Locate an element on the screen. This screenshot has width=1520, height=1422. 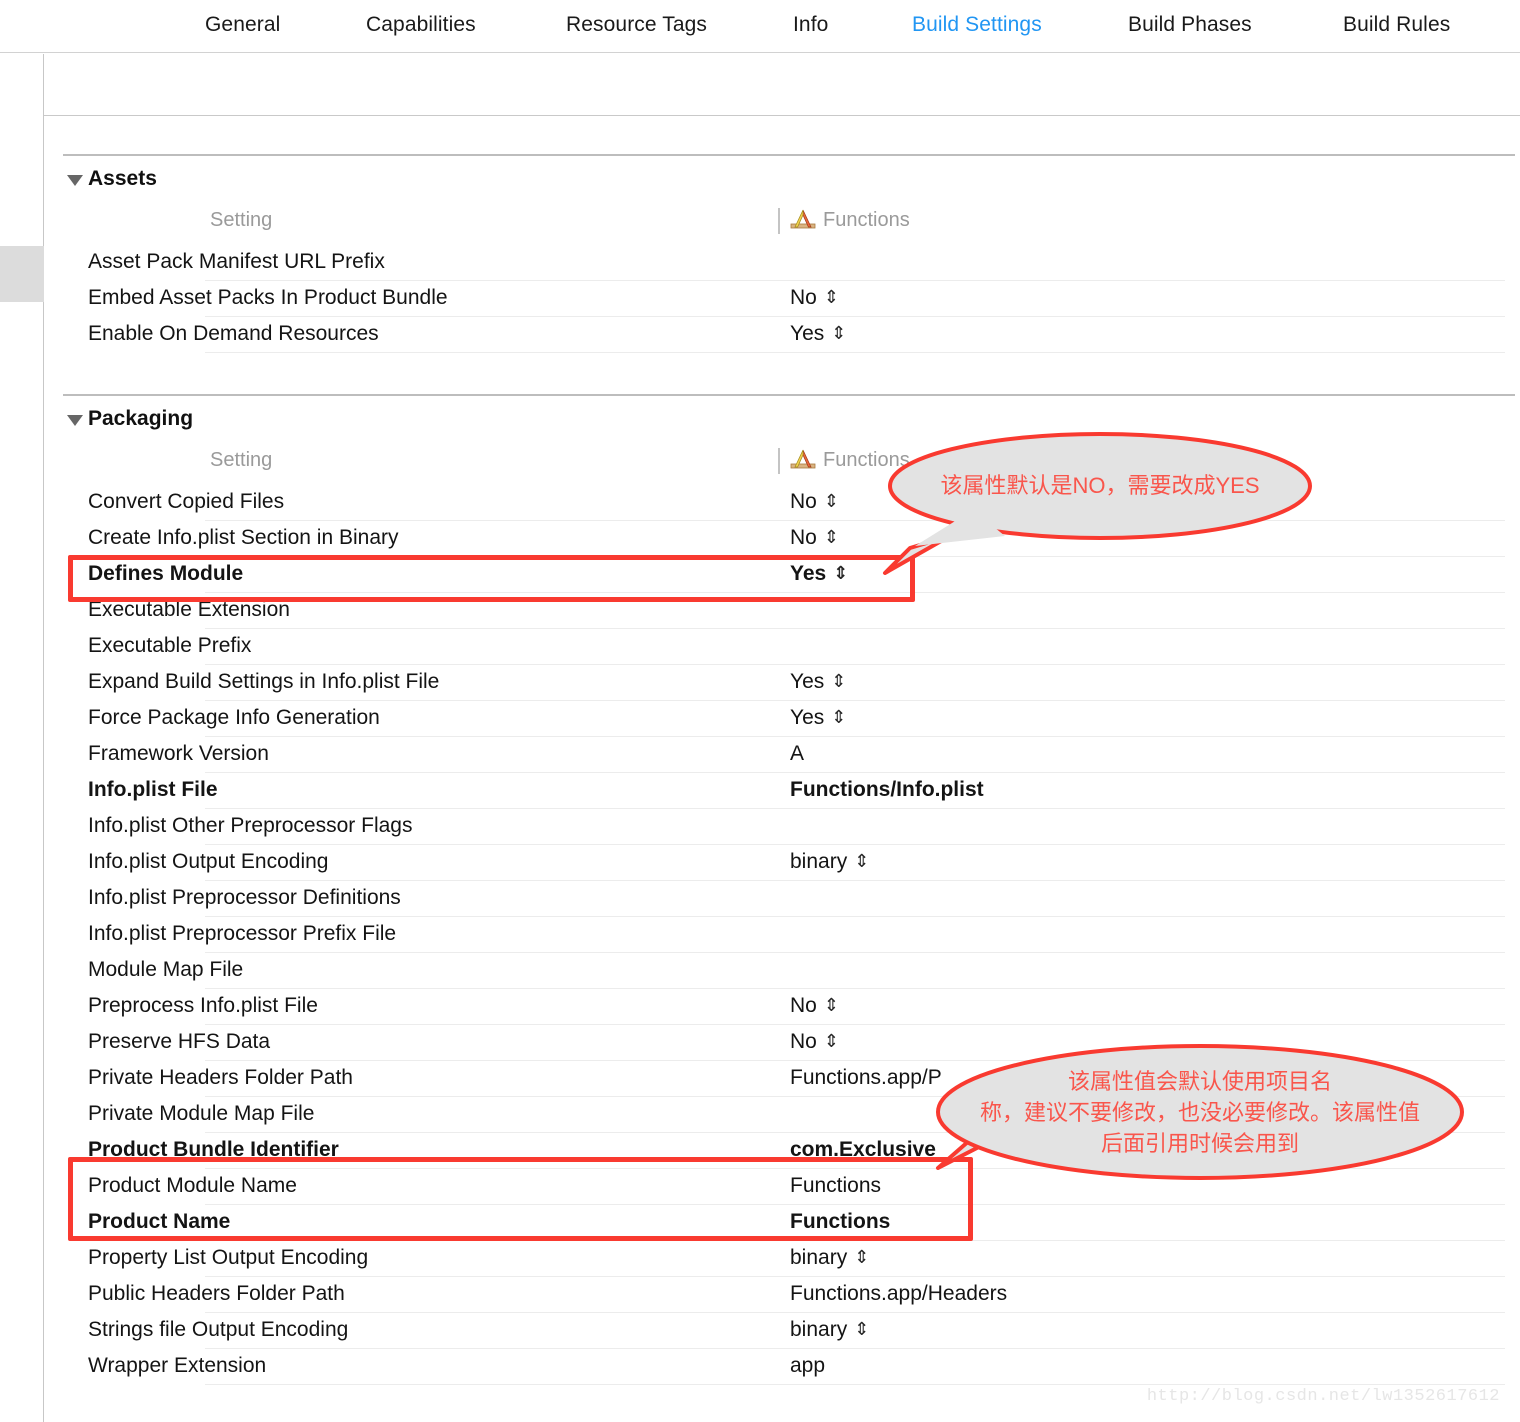
table-row: Enable On Demand Resources Yes ⇕ is located at coordinates (782, 335).